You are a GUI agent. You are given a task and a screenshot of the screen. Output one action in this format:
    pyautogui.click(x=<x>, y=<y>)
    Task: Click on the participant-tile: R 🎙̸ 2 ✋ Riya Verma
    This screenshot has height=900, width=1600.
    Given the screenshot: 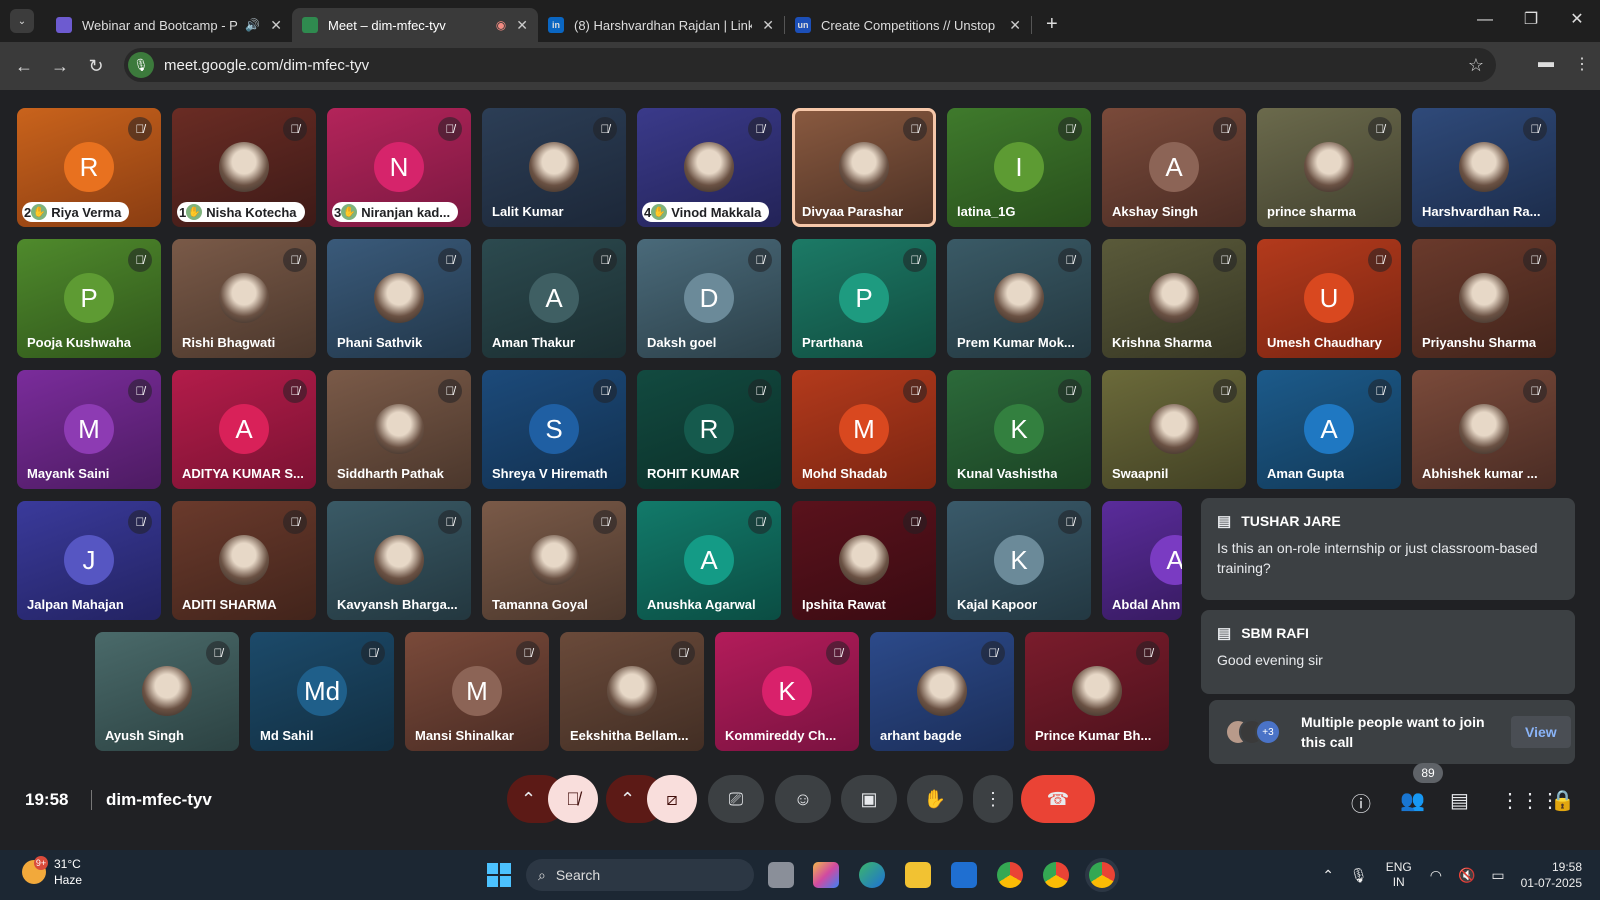 What is the action you would take?
    pyautogui.click(x=89, y=167)
    